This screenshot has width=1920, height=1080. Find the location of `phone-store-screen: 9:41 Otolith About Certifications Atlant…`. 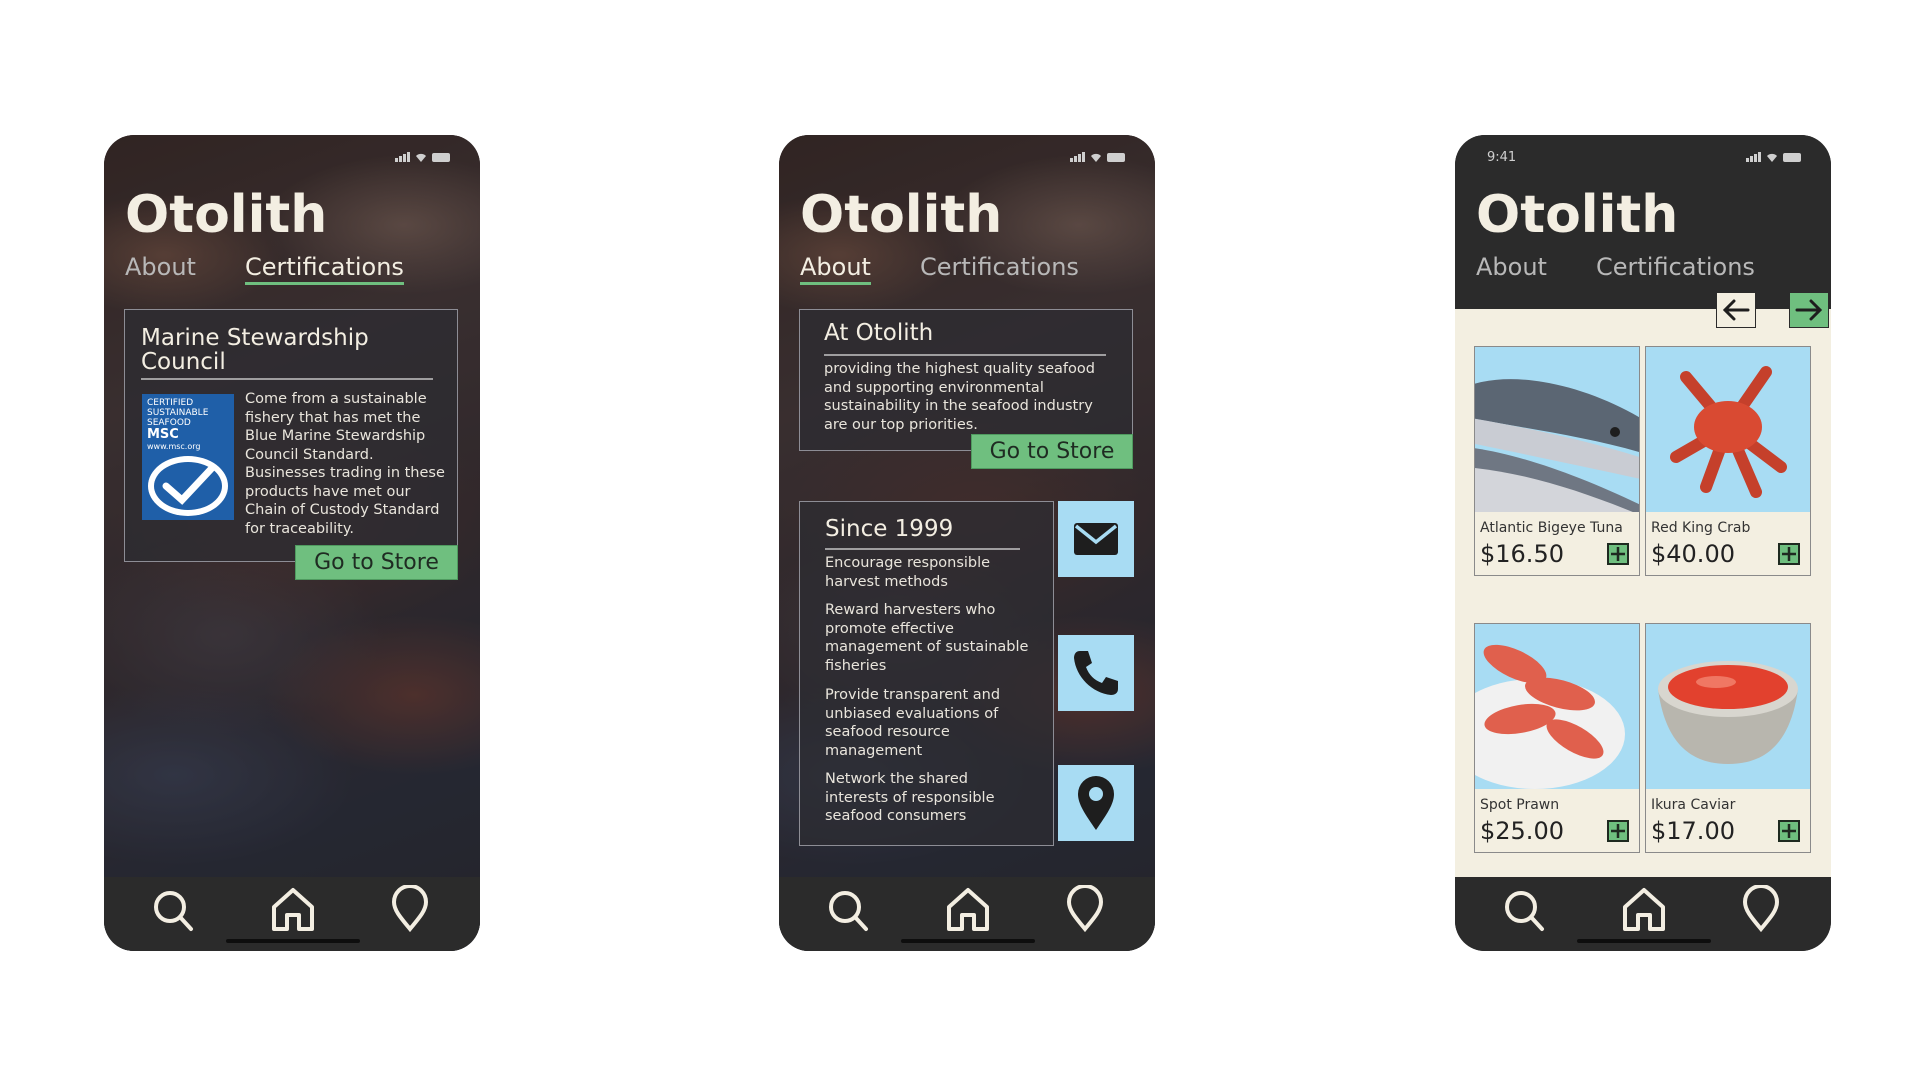

phone-store-screen: 9:41 Otolith About Certifications Atlant… is located at coordinates (1643, 543).